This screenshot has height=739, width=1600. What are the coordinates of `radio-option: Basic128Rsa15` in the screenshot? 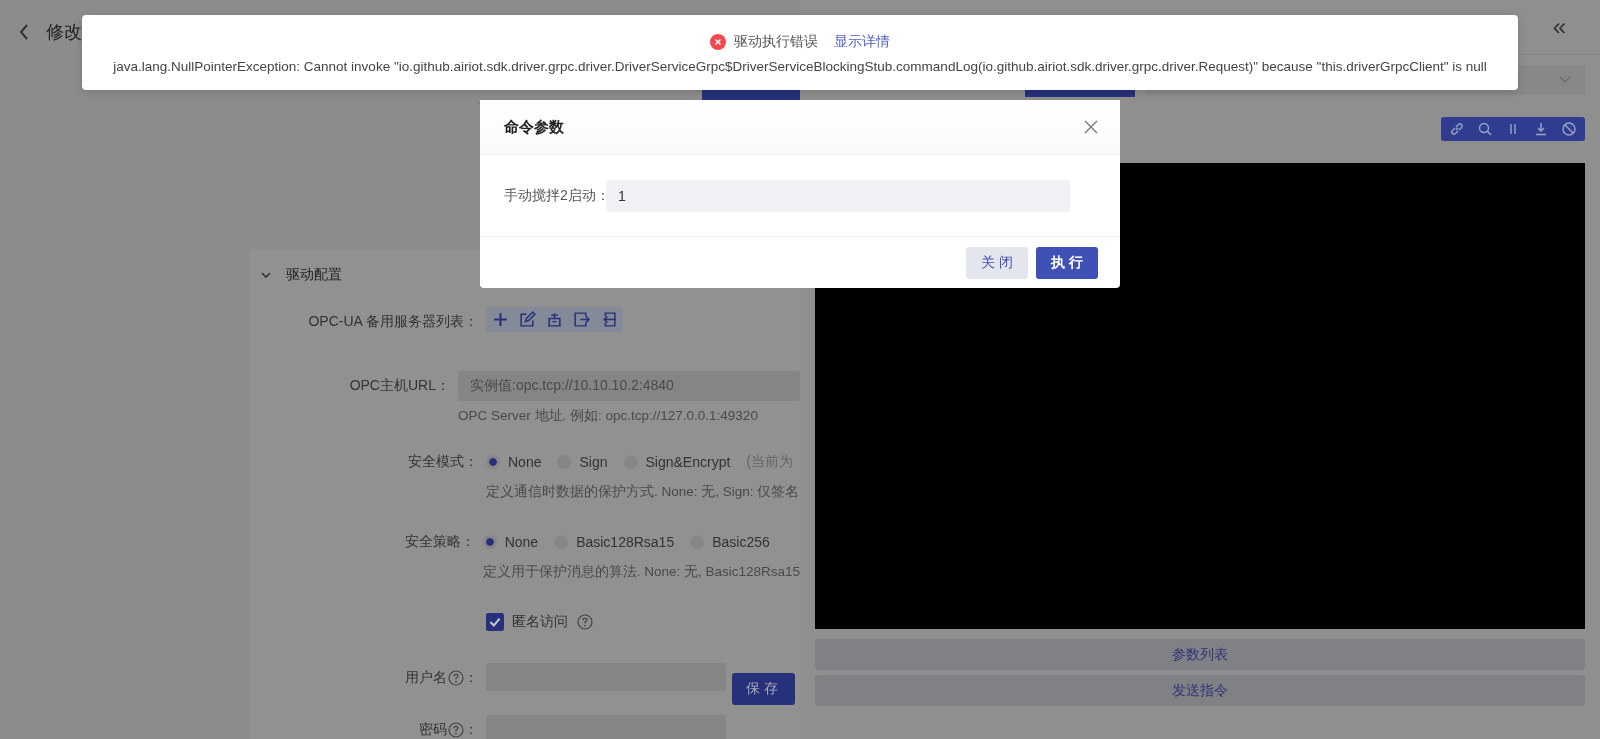 It's located at (614, 542).